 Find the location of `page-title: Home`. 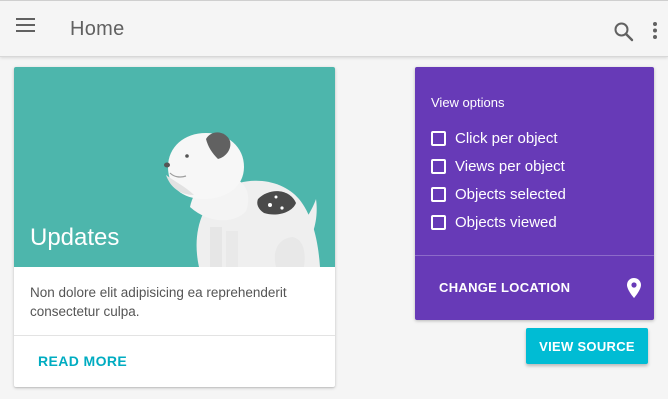

page-title: Home is located at coordinates (97, 29).